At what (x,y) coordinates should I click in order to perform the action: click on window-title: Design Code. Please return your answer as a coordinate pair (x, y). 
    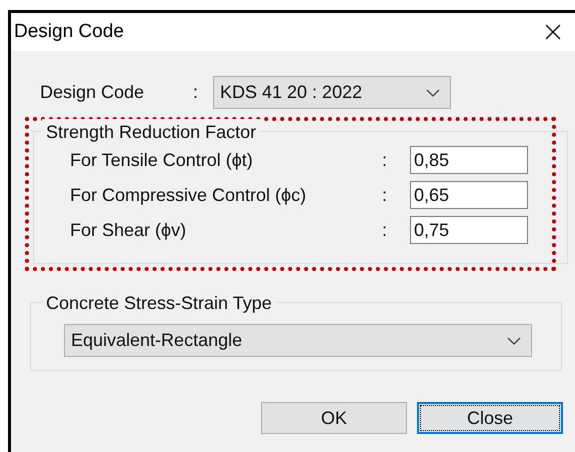
    Looking at the image, I should click on (69, 32).